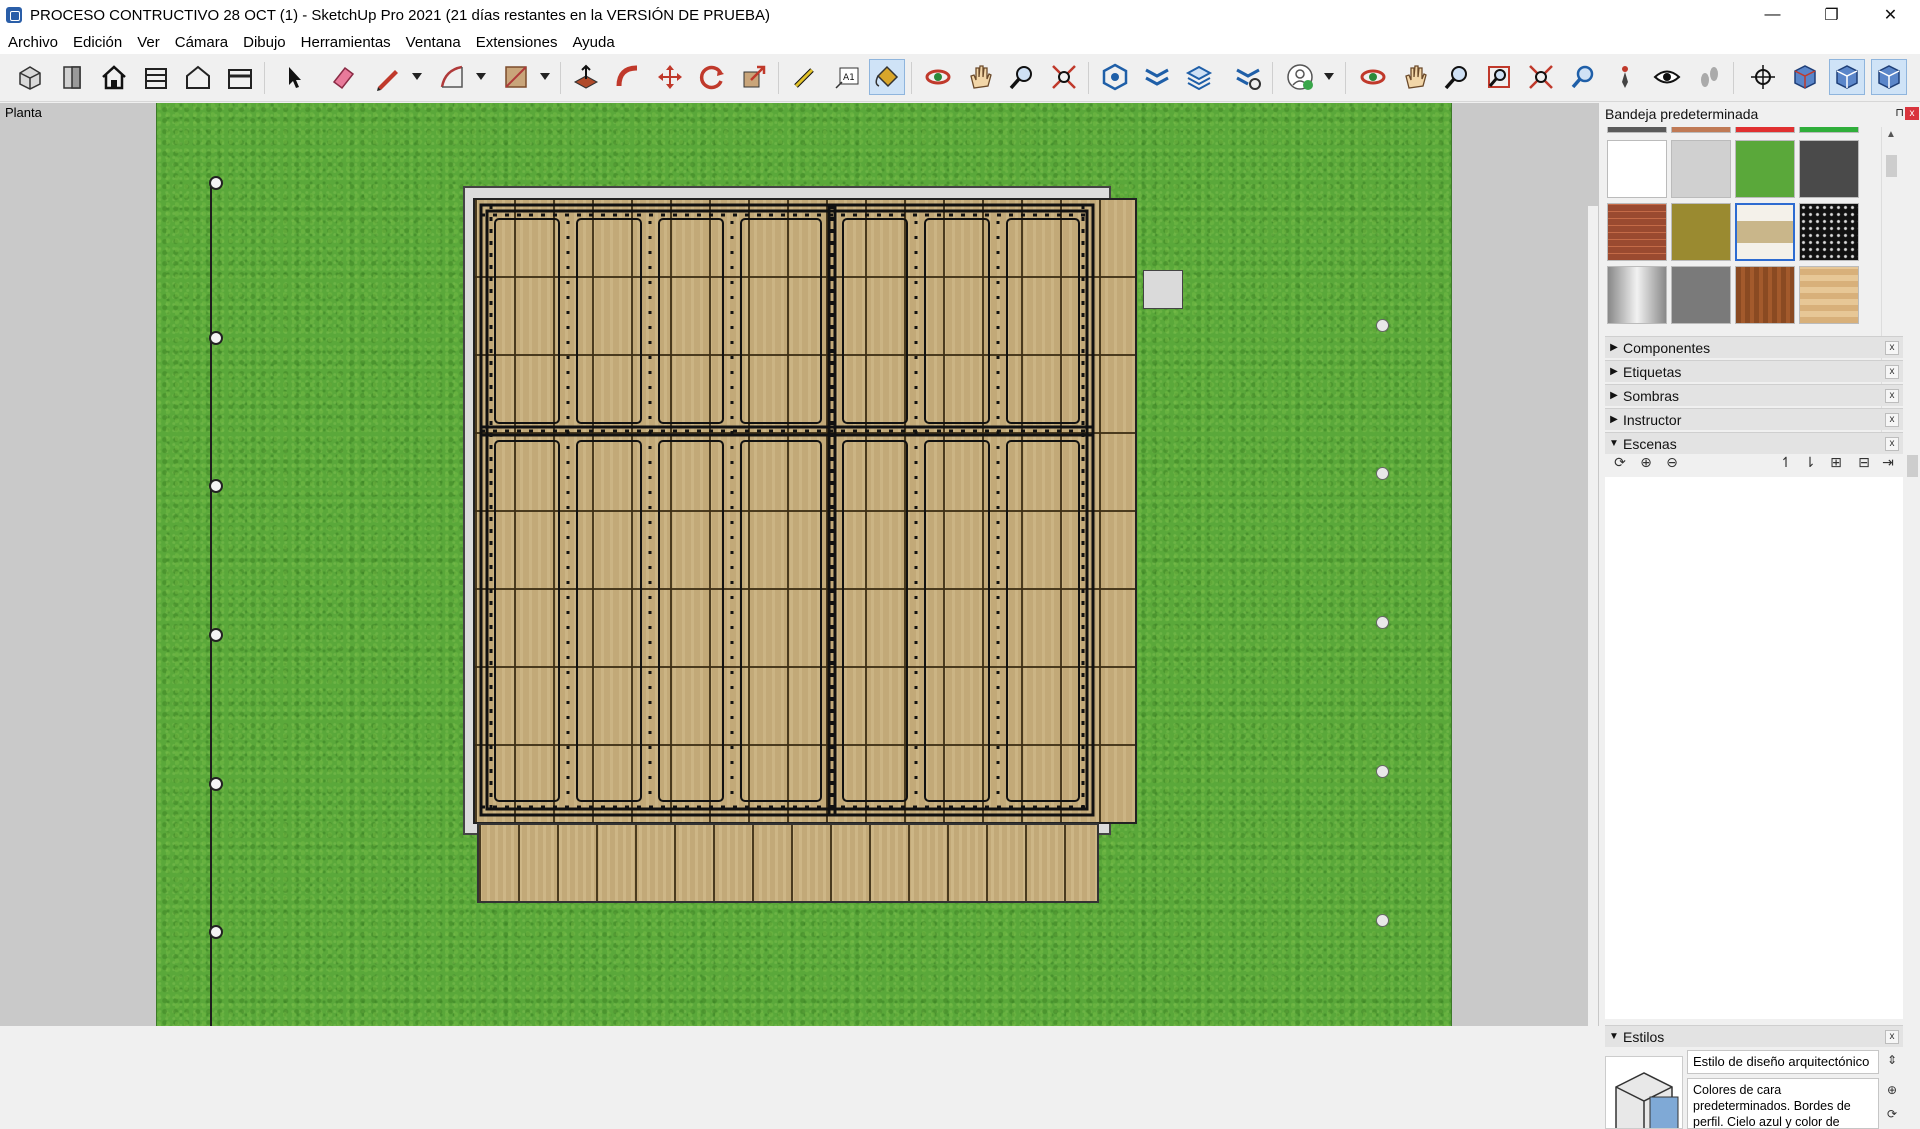 This screenshot has width=1920, height=1129. What do you see at coordinates (516, 77) in the screenshot?
I see `paint-area-icon` at bounding box center [516, 77].